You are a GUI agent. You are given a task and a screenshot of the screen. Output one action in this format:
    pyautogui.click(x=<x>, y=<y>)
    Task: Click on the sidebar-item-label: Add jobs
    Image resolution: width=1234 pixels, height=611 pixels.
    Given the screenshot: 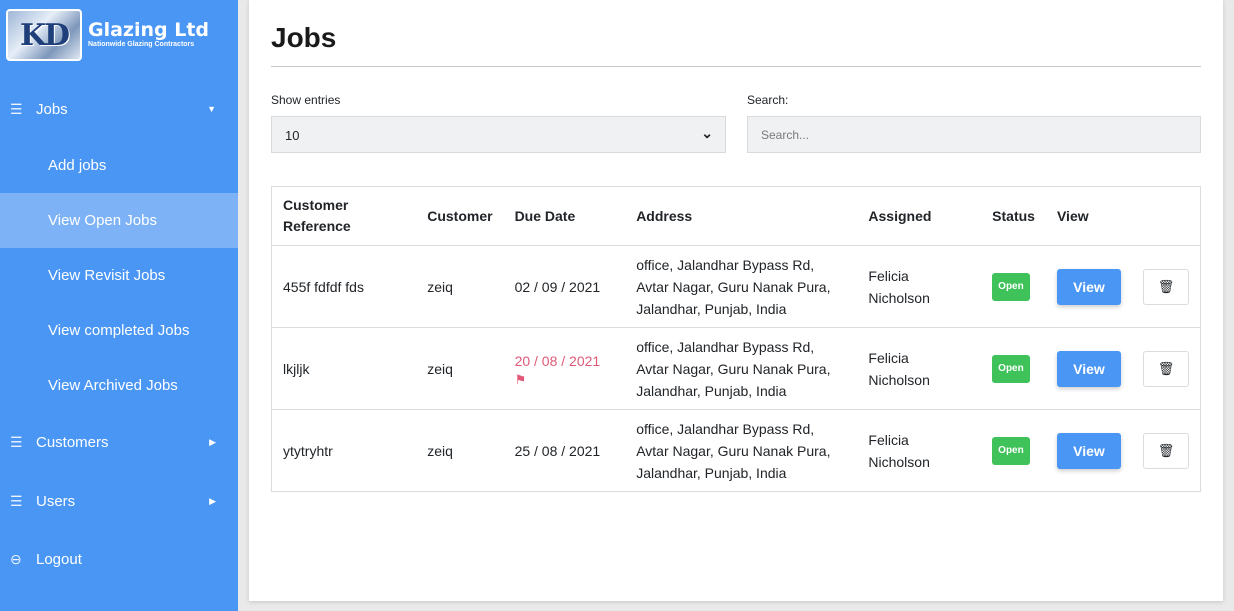 What is the action you would take?
    pyautogui.click(x=77, y=165)
    